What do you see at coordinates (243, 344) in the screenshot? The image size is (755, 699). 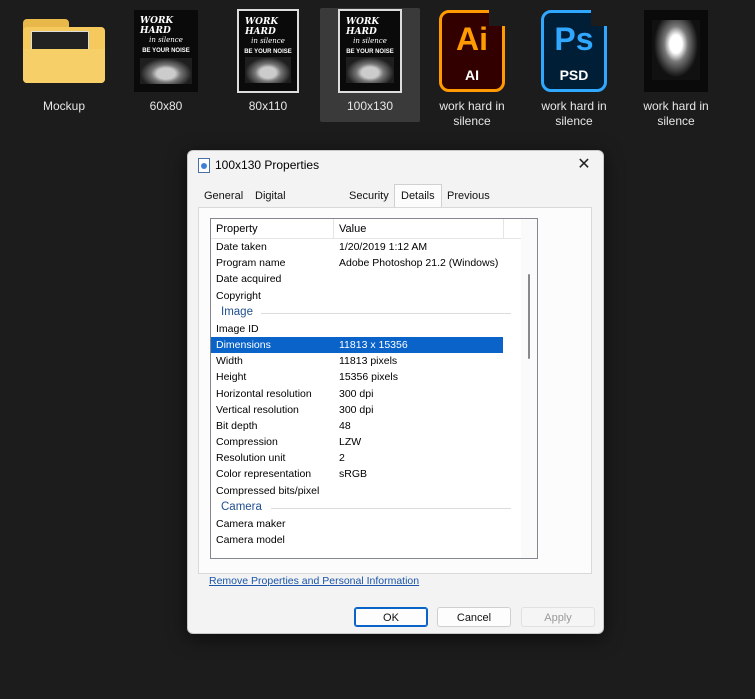 I see `property-name: Dimensions` at bounding box center [243, 344].